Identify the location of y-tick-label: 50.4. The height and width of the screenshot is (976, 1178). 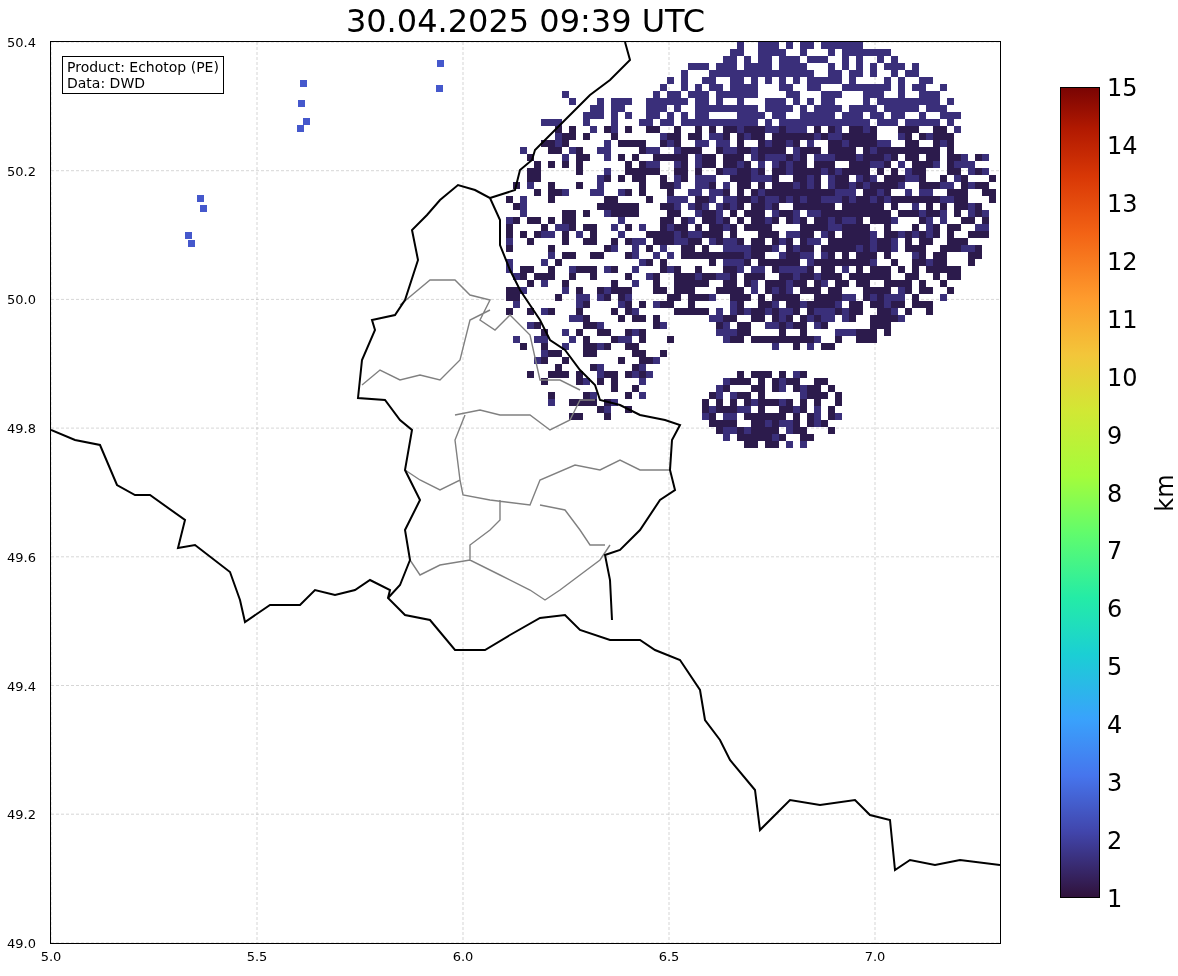
(21, 42).